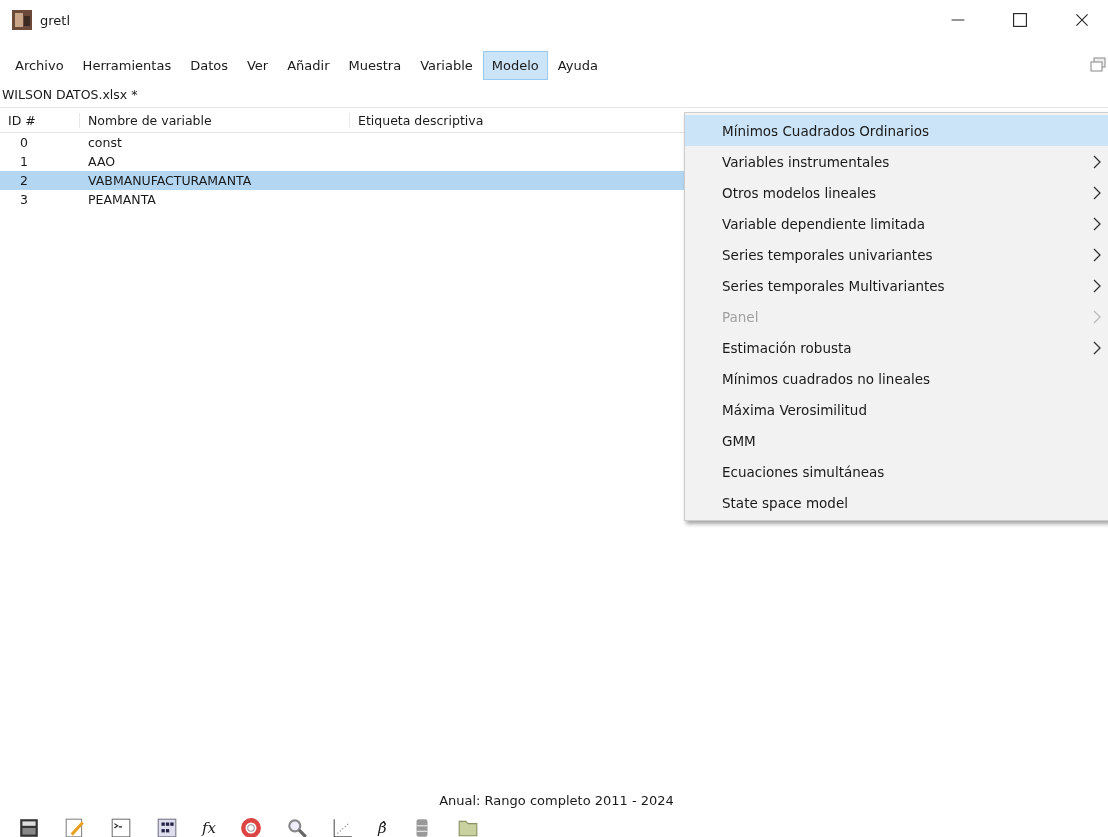 The width and height of the screenshot is (1108, 837). Describe the element at coordinates (251, 827) in the screenshot. I see `lifebuoy-icon` at that location.